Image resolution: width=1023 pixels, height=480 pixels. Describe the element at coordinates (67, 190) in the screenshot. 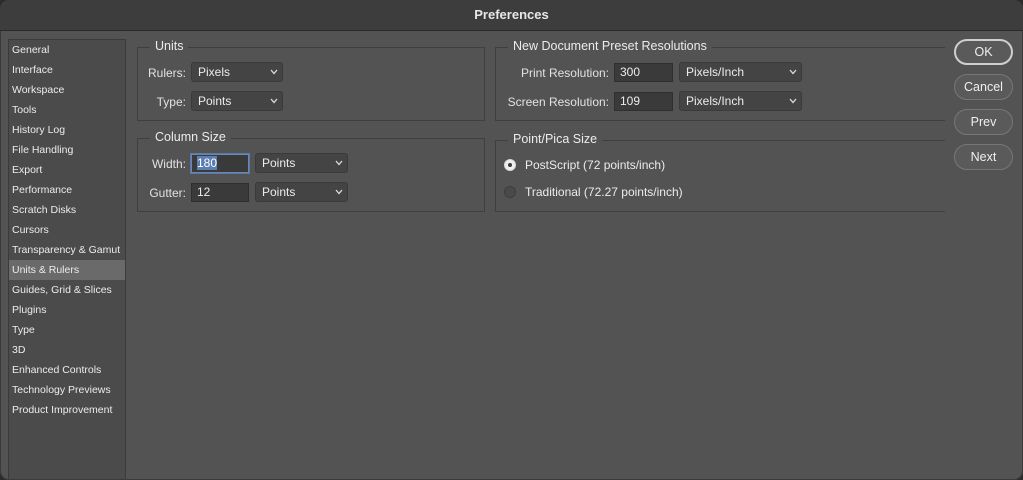

I see `sidebar-item-performance: Performance` at that location.